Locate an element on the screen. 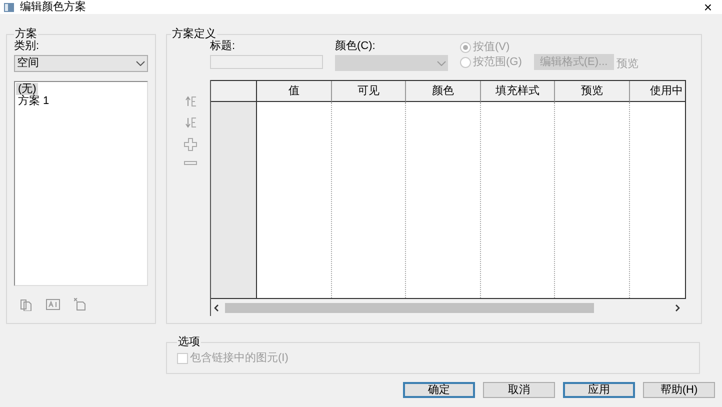 Image resolution: width=722 pixels, height=407 pixels. move-up-icon is located at coordinates (190, 101).